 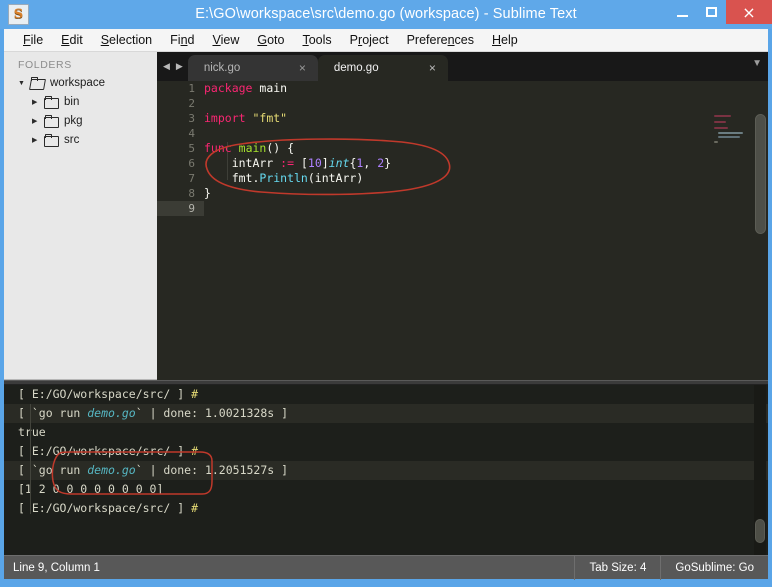 I want to click on tree-item-label: workspace, so click(x=77, y=83).